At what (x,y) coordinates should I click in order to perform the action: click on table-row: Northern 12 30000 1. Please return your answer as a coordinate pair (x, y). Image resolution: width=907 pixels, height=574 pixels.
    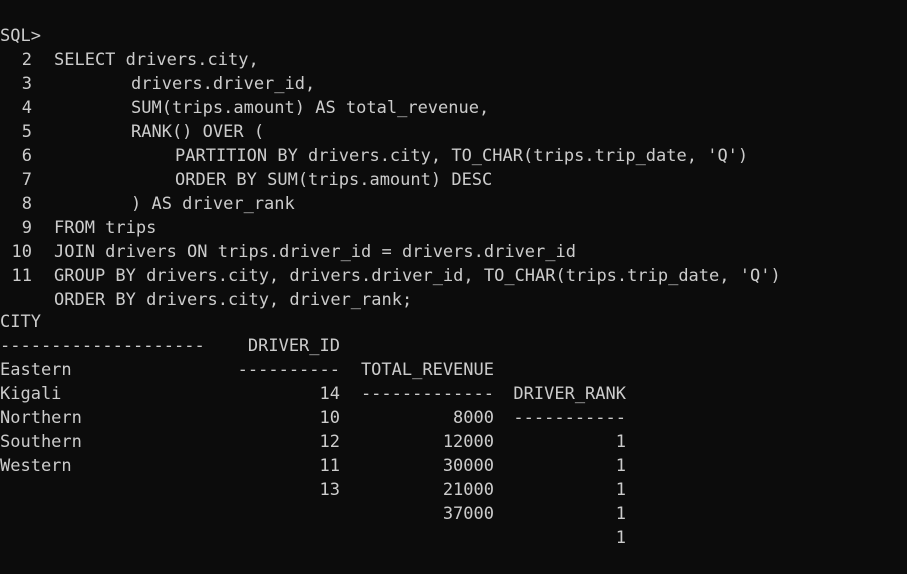
    Looking at the image, I should click on (313, 441).